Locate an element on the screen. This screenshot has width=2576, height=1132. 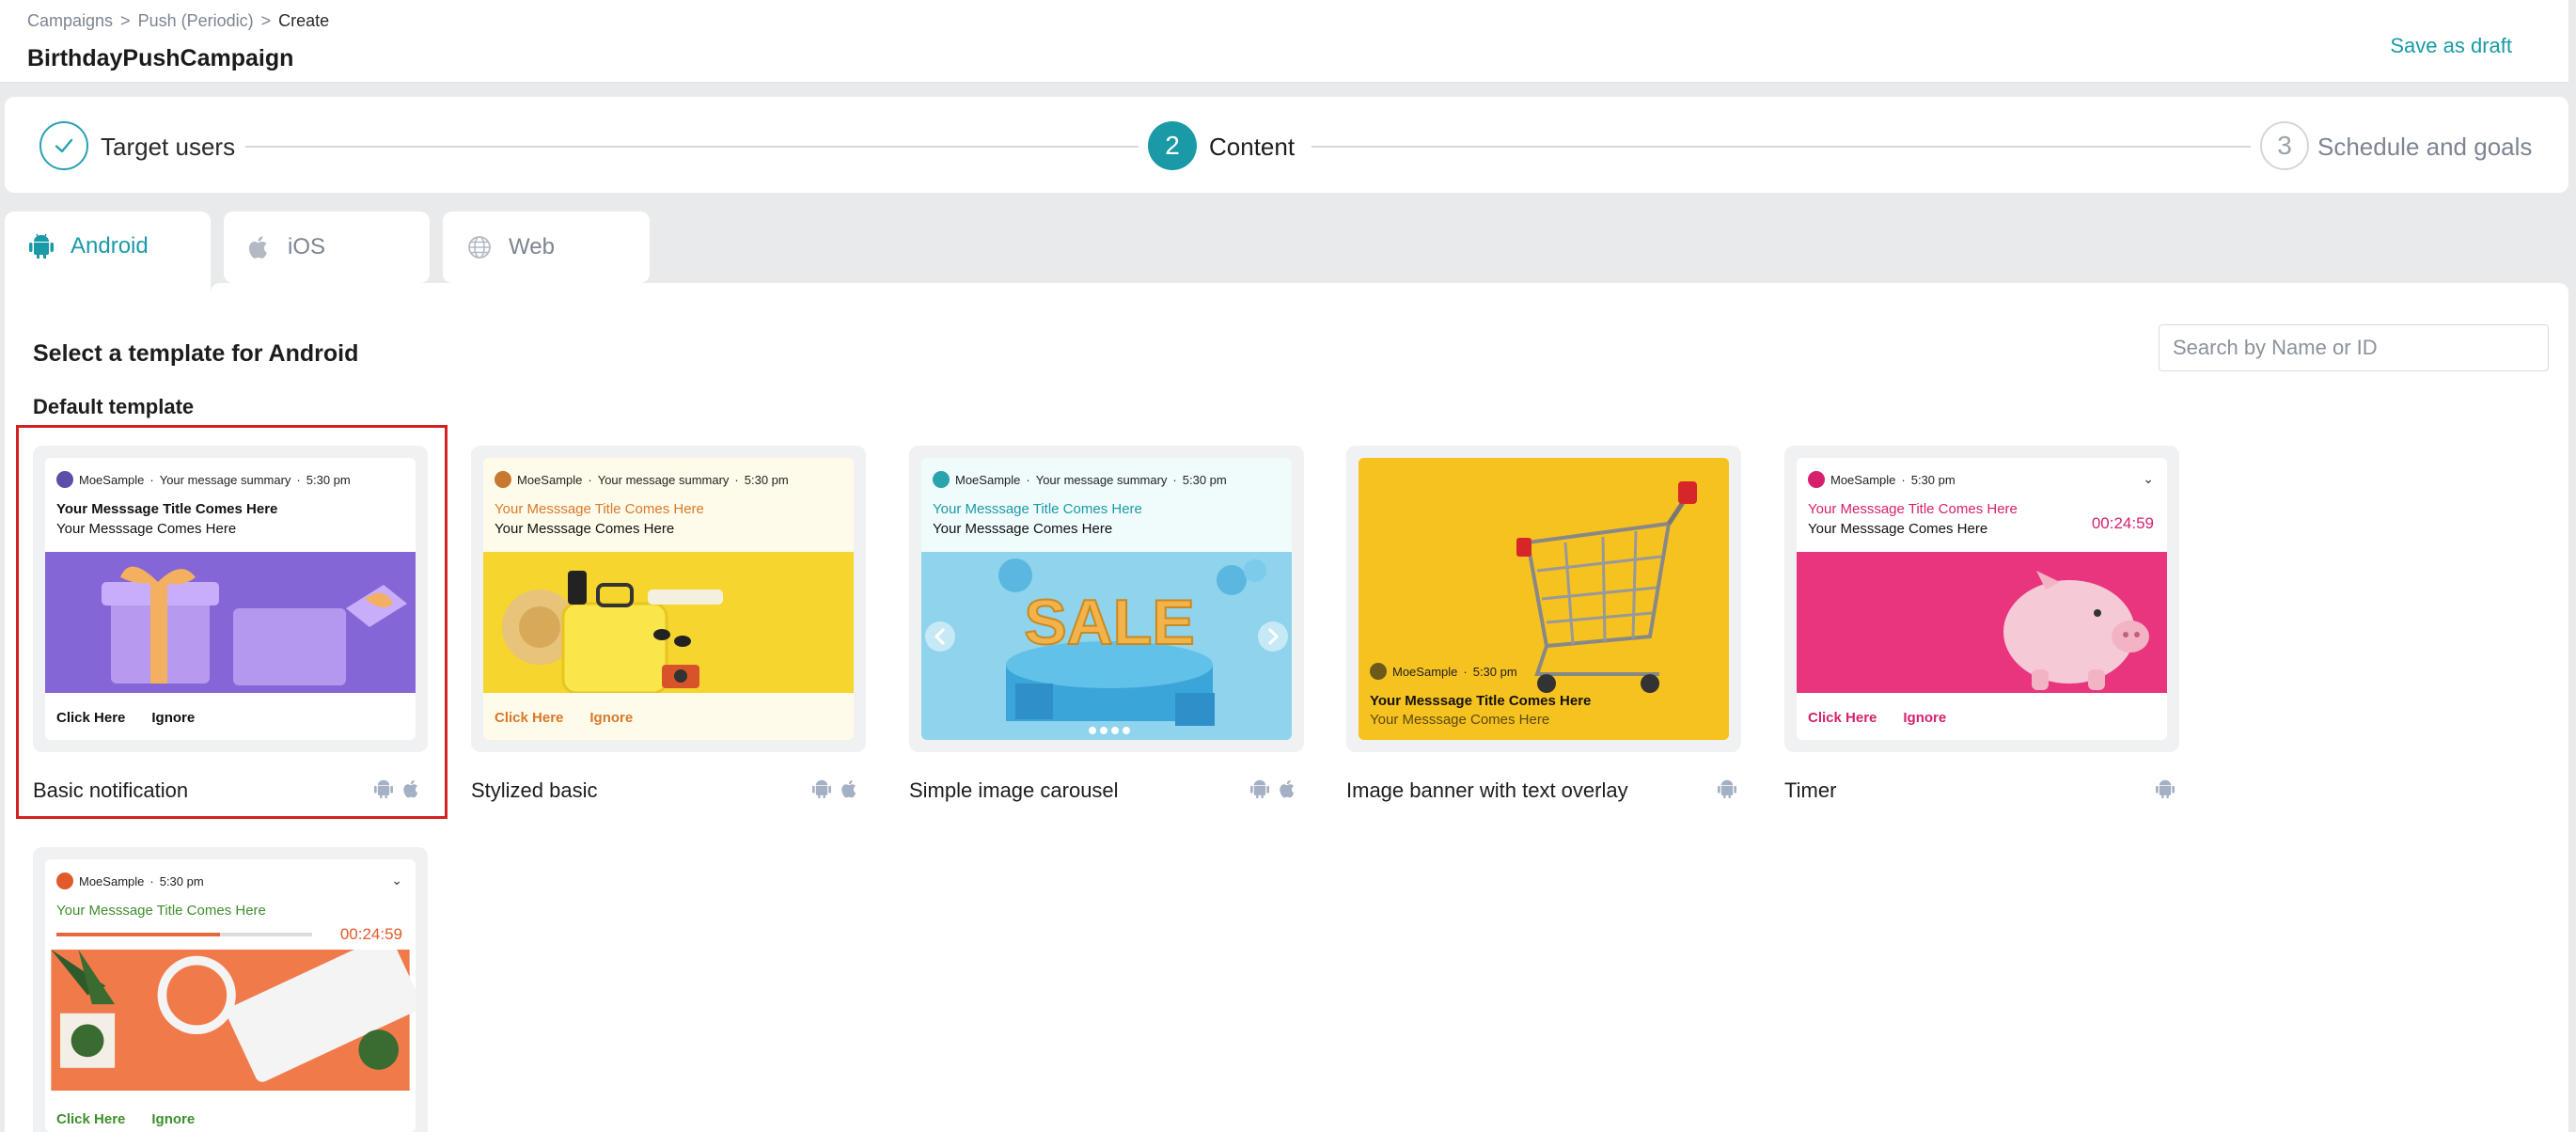
travel-suitcase-image is located at coordinates (669, 623).